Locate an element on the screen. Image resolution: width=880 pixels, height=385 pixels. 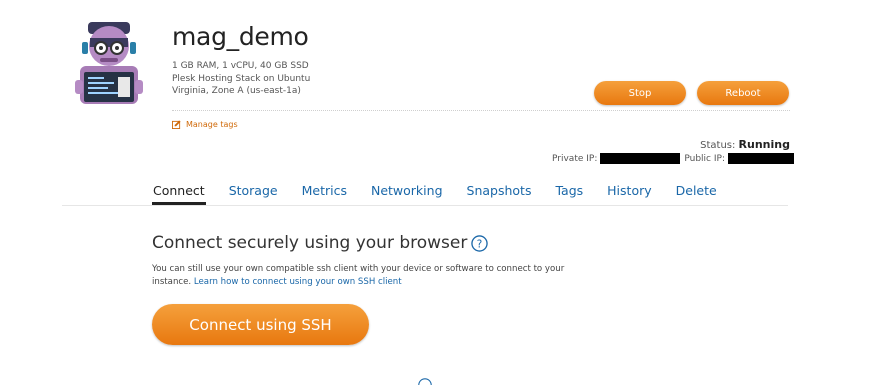
help-icon-bottom is located at coordinates (425, 381).